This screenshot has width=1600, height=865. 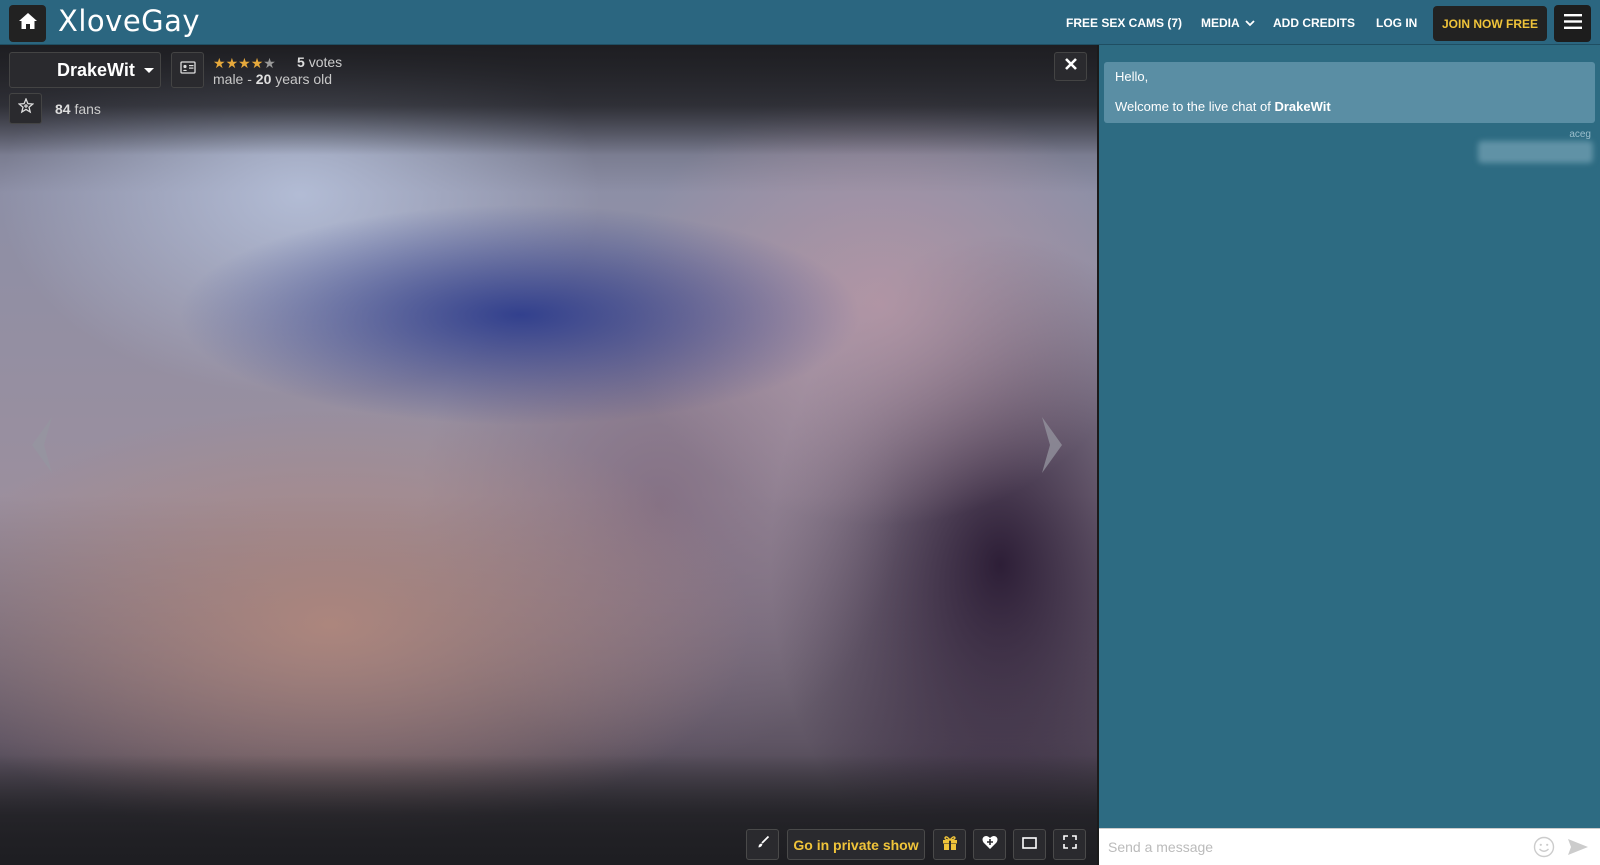 I want to click on nav-free-sex-cams: FREE SEX CAMS (7), so click(x=1124, y=22).